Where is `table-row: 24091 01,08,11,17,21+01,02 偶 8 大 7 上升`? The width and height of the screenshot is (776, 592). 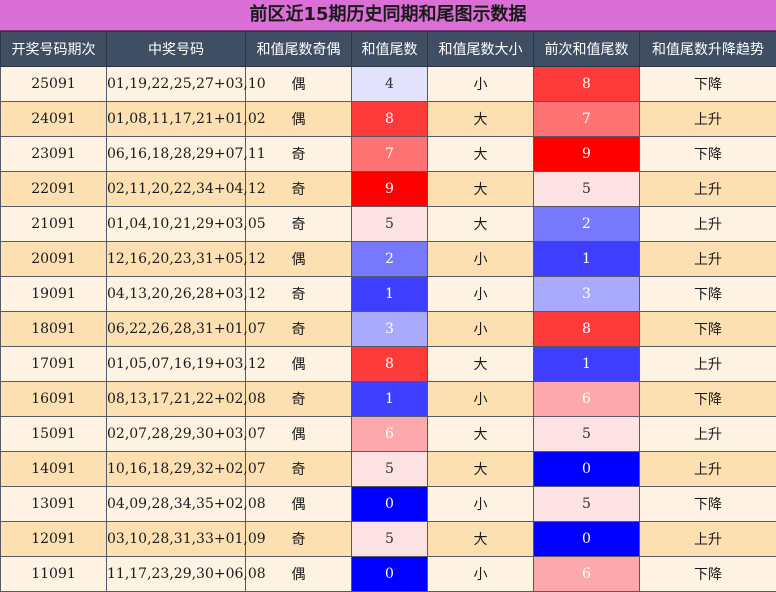 table-row: 24091 01,08,11,17,21+01,02 偶 8 大 7 上升 is located at coordinates (388, 119).